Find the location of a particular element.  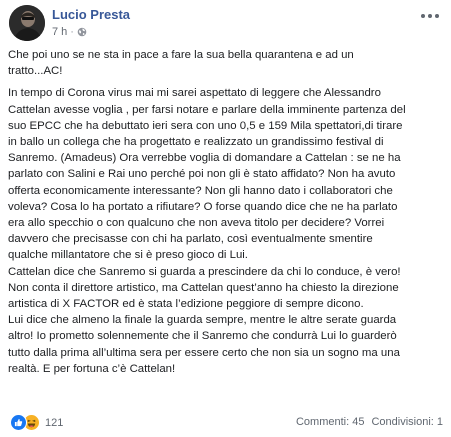

reaction-count: 121 is located at coordinates (54, 422).